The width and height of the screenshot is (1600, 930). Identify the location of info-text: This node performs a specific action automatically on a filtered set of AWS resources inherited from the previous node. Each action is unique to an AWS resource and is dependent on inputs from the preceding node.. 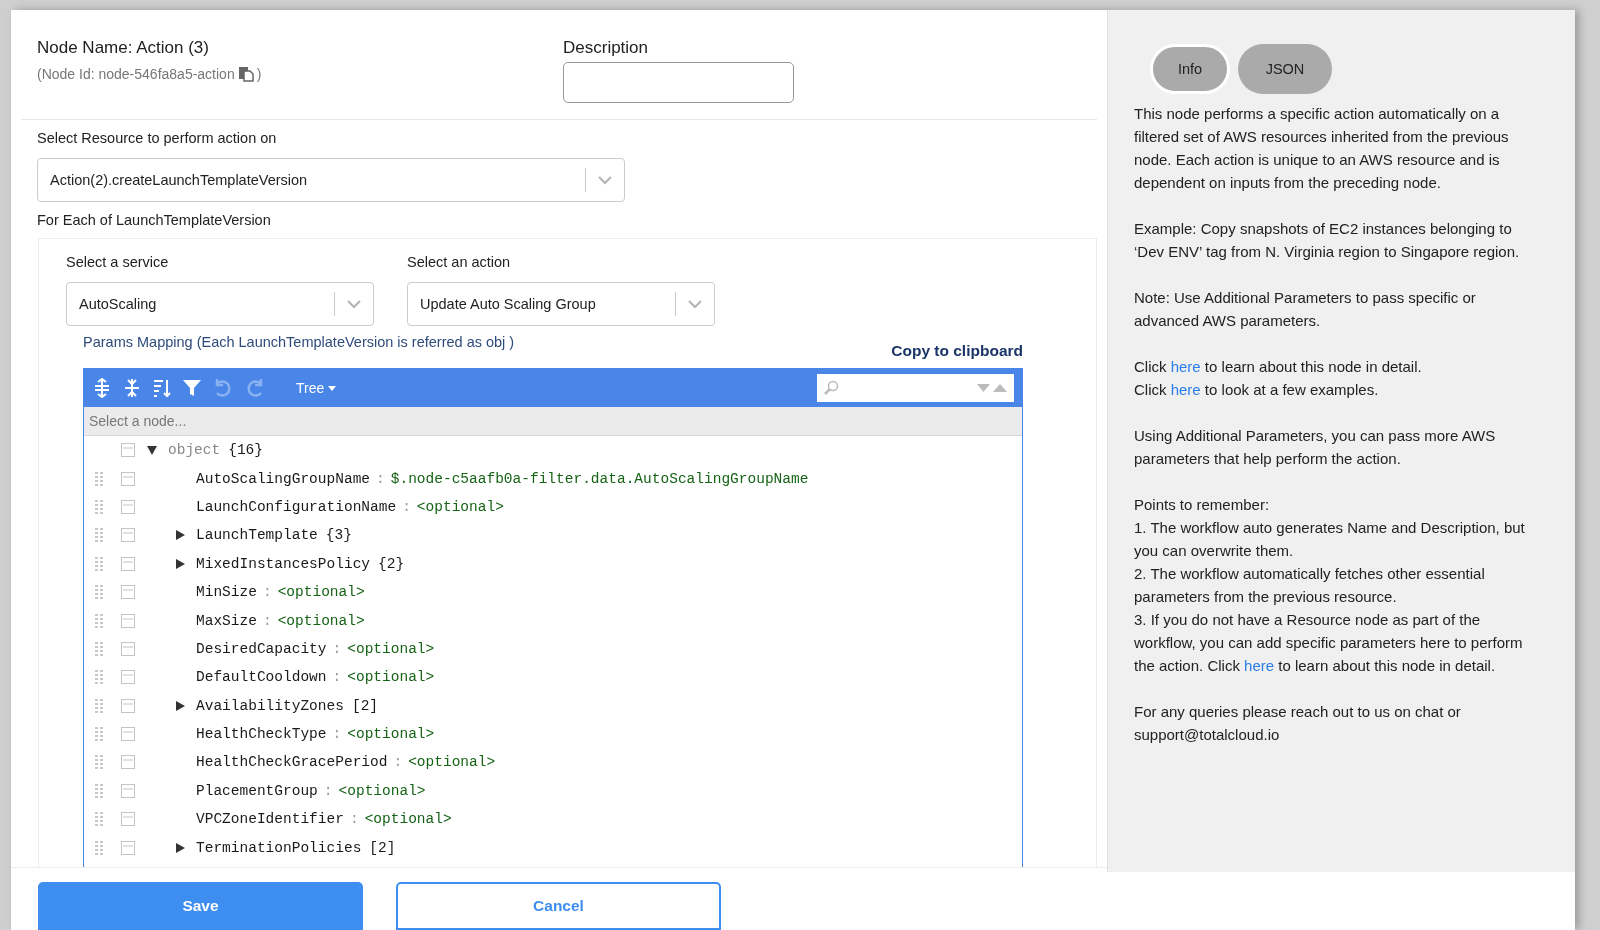
(1322, 148).